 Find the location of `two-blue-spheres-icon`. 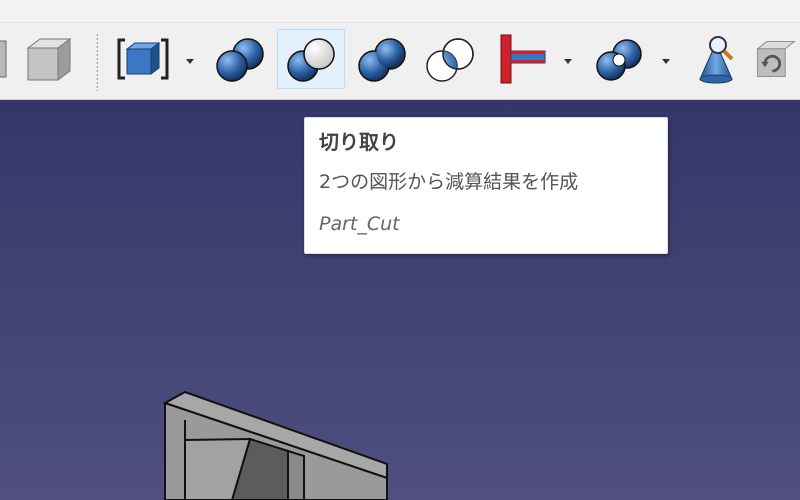

two-blue-spheres-icon is located at coordinates (240, 60).